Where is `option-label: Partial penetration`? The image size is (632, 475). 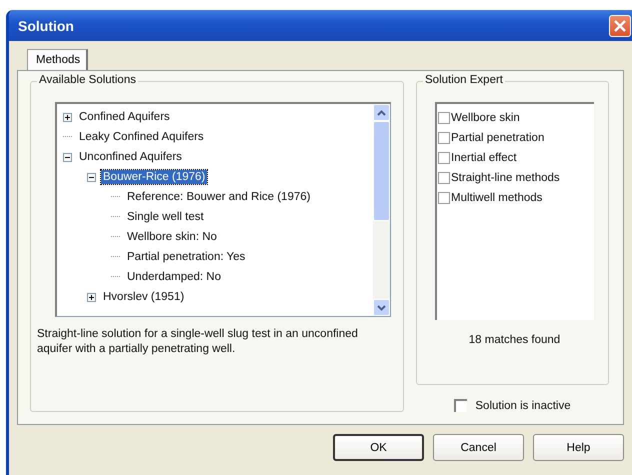
option-label: Partial penetration is located at coordinates (497, 138).